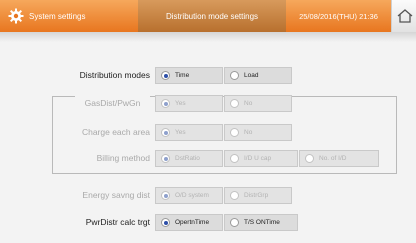 The height and width of the screenshot is (243, 416). What do you see at coordinates (16, 16) in the screenshot?
I see `gear-icon` at bounding box center [16, 16].